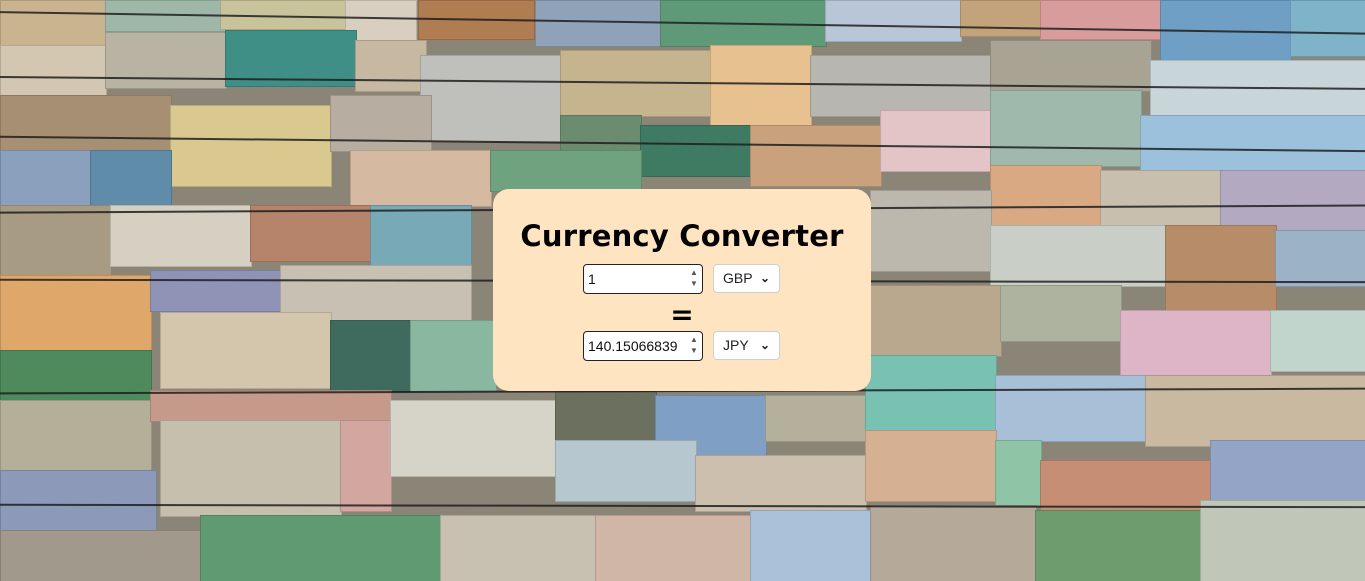 The height and width of the screenshot is (581, 1365). What do you see at coordinates (736, 345) in the screenshot?
I see `to-currency-value: JPY` at bounding box center [736, 345].